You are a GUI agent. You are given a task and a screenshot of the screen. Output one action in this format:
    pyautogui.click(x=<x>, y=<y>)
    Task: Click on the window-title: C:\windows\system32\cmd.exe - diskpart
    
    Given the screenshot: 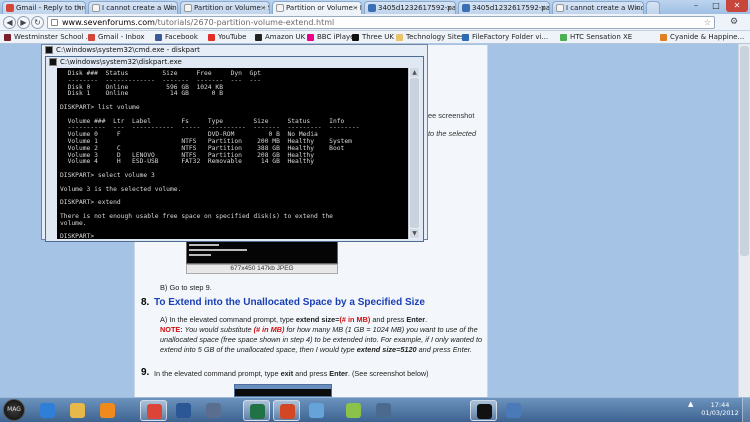 What is the action you would take?
    pyautogui.click(x=128, y=50)
    